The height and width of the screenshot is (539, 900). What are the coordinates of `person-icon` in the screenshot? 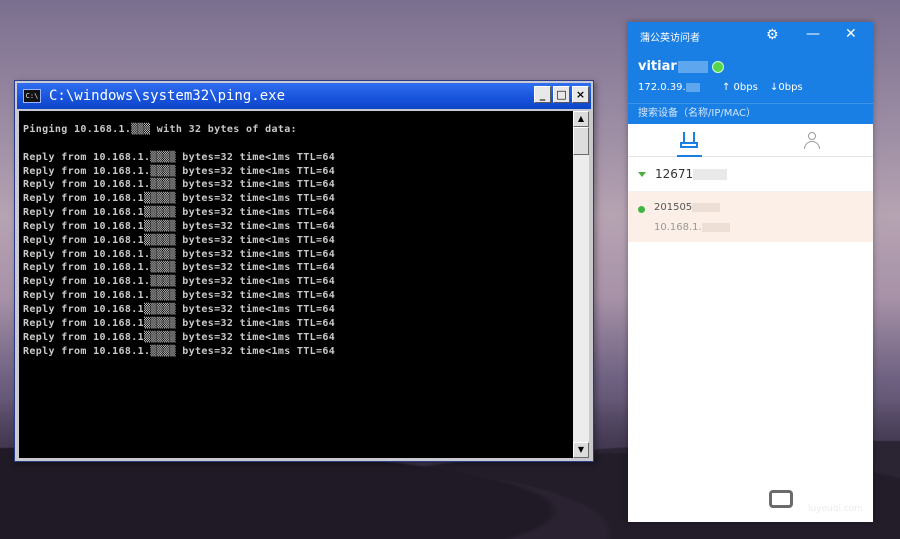 It's located at (811, 140).